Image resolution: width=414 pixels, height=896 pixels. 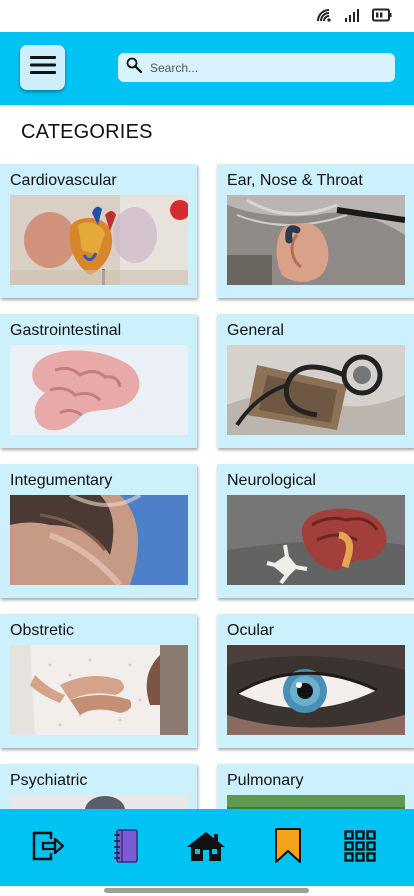 I want to click on category-card-ear-nose-throat: Ear, Nose & Throat, so click(x=315, y=231).